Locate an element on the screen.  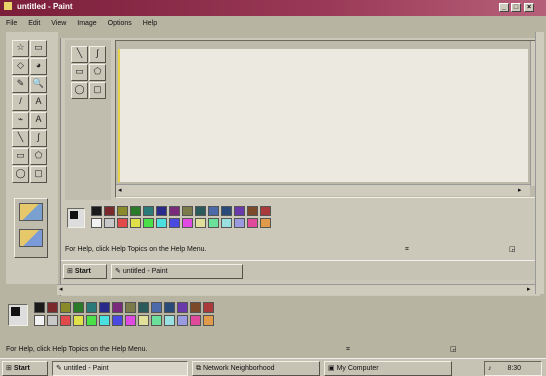
menu-file: File is located at coordinates (11, 23).